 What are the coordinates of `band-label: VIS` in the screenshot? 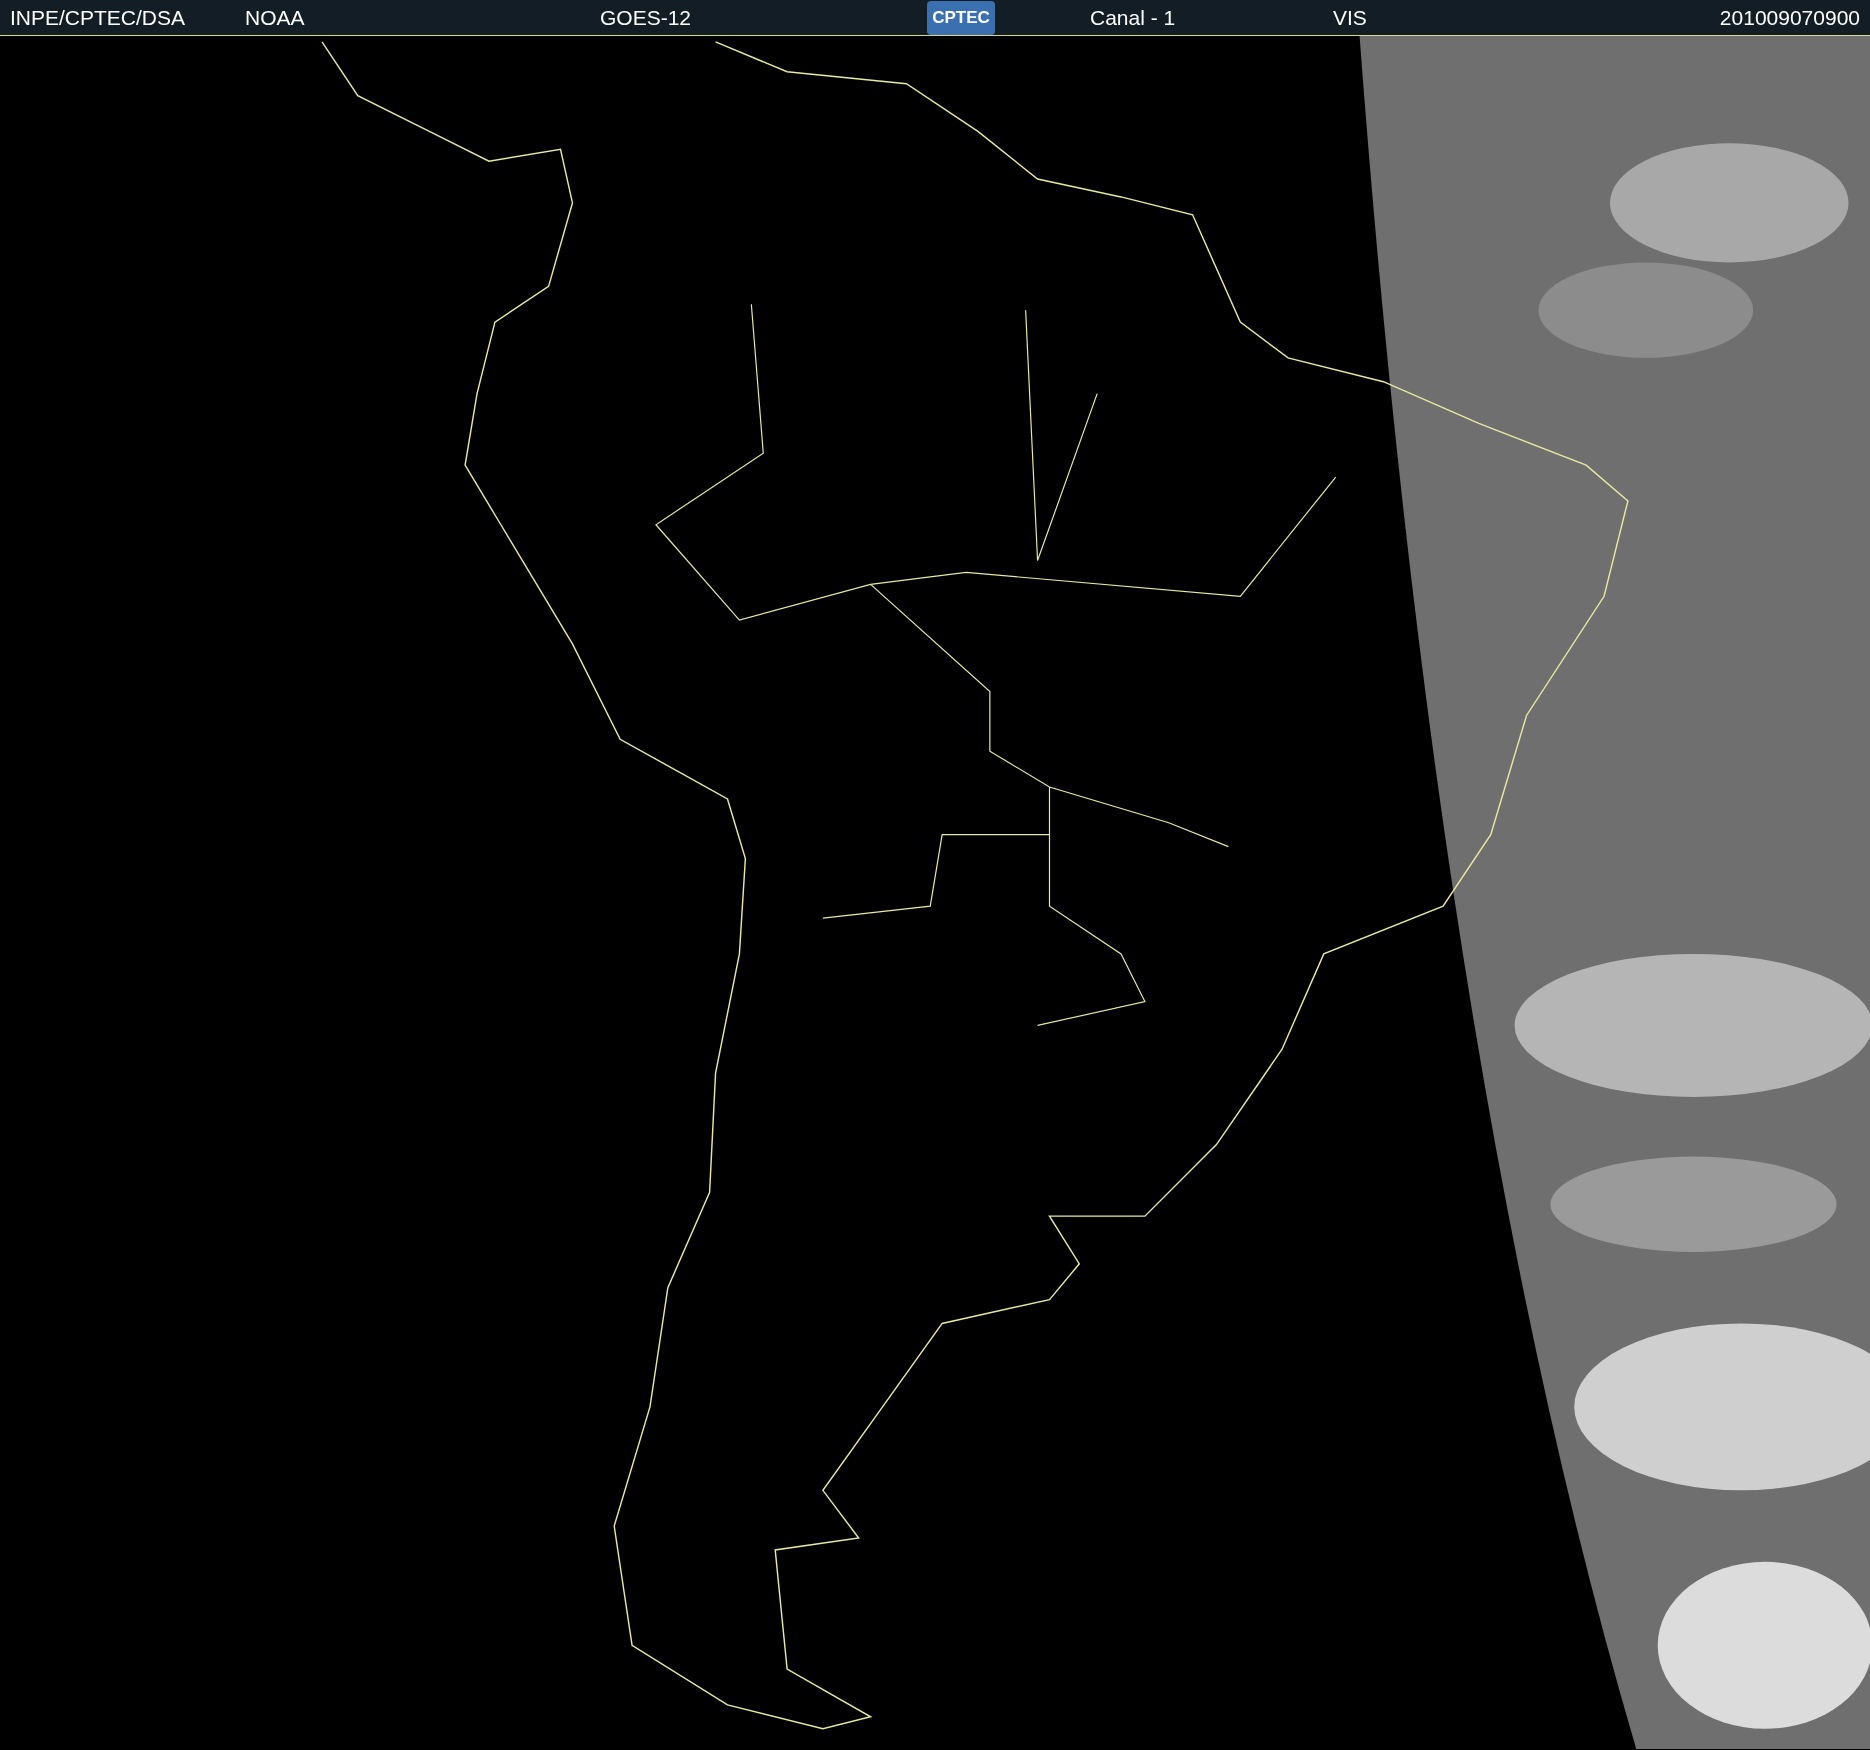 It's located at (1350, 17).